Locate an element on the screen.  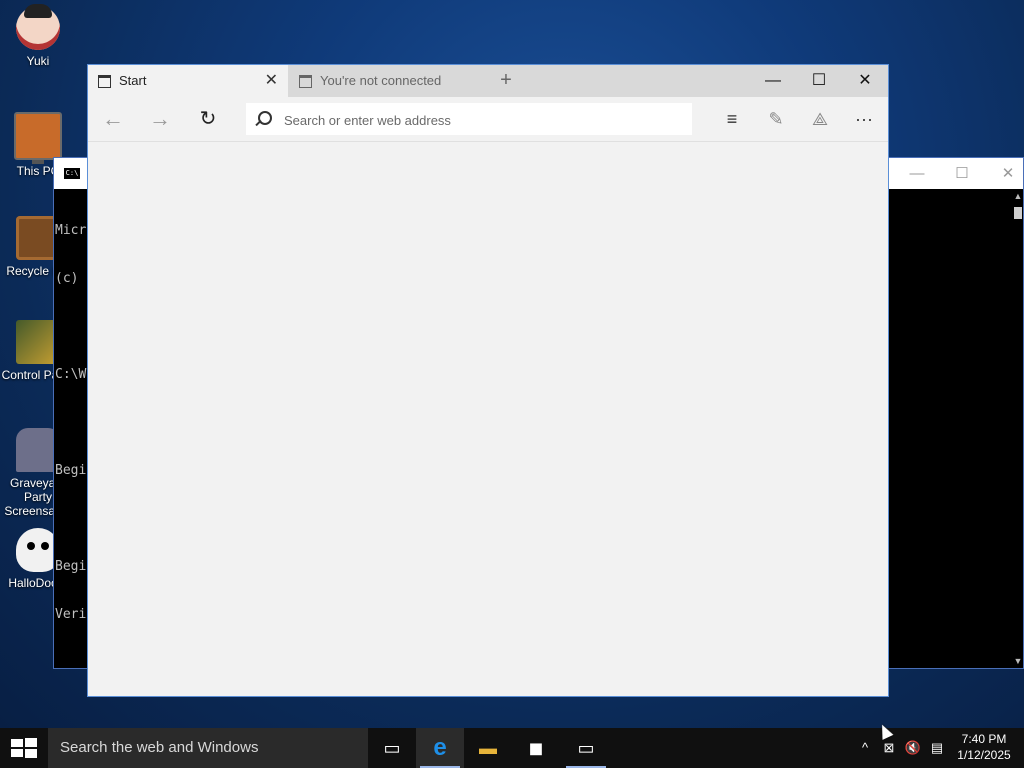
console-maximize-button: ☐ is located at coordinates (962, 173).